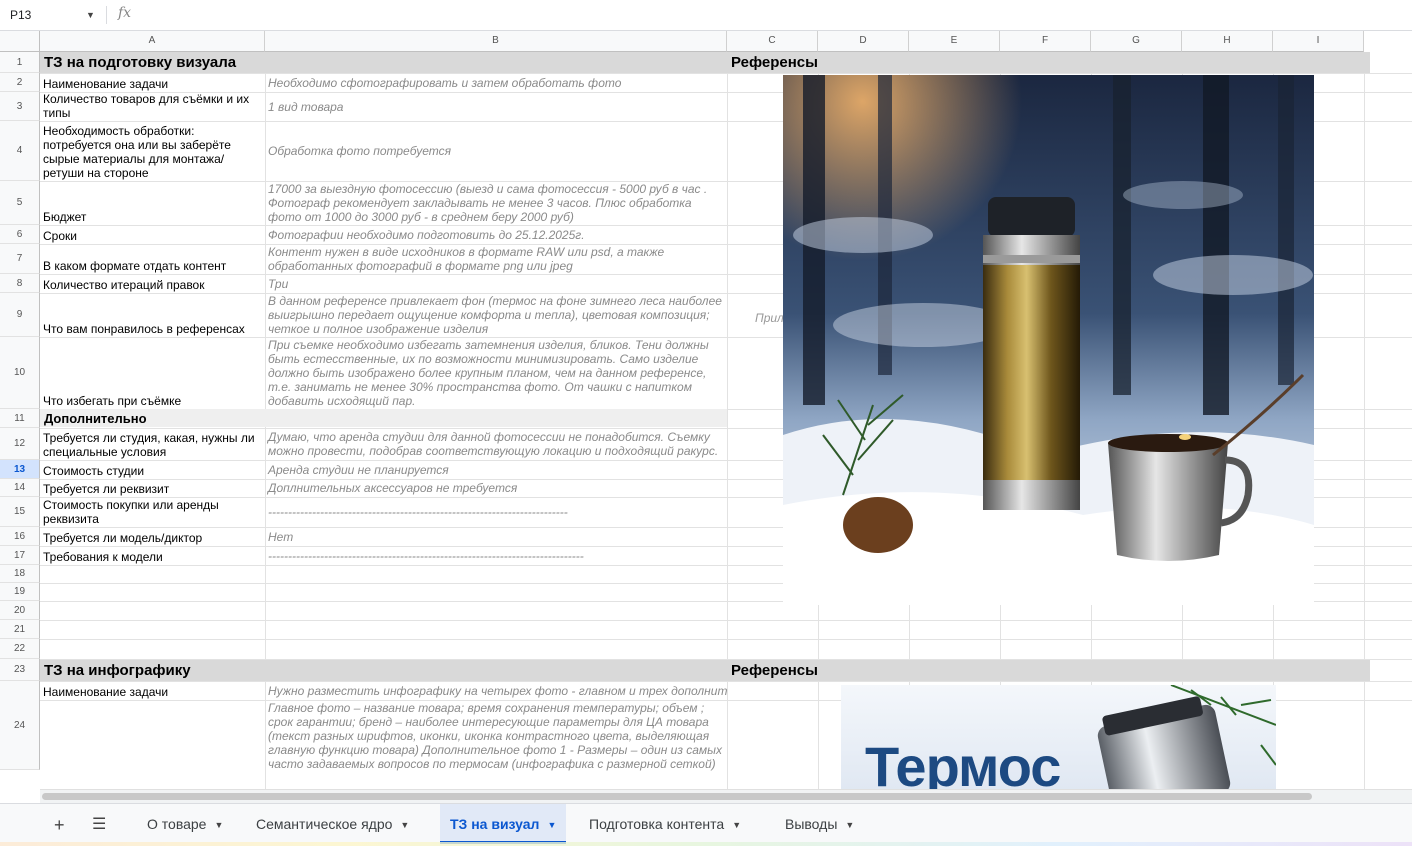 The height and width of the screenshot is (846, 1412). What do you see at coordinates (1045, 41) in the screenshot?
I see `column-header-f: F` at bounding box center [1045, 41].